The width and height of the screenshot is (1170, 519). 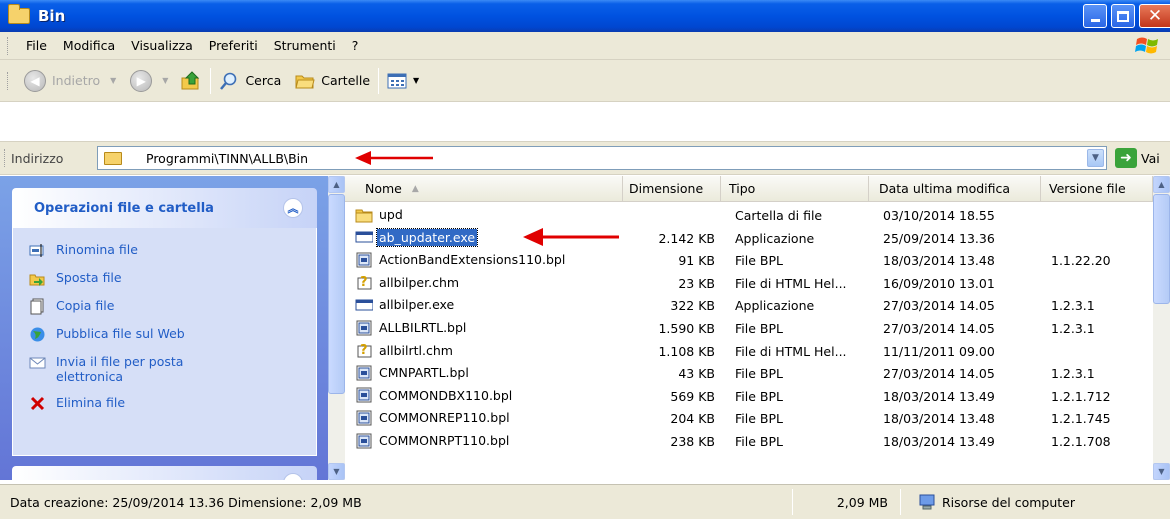 I want to click on task-rename-file: Rinomina file, so click(x=167, y=250).